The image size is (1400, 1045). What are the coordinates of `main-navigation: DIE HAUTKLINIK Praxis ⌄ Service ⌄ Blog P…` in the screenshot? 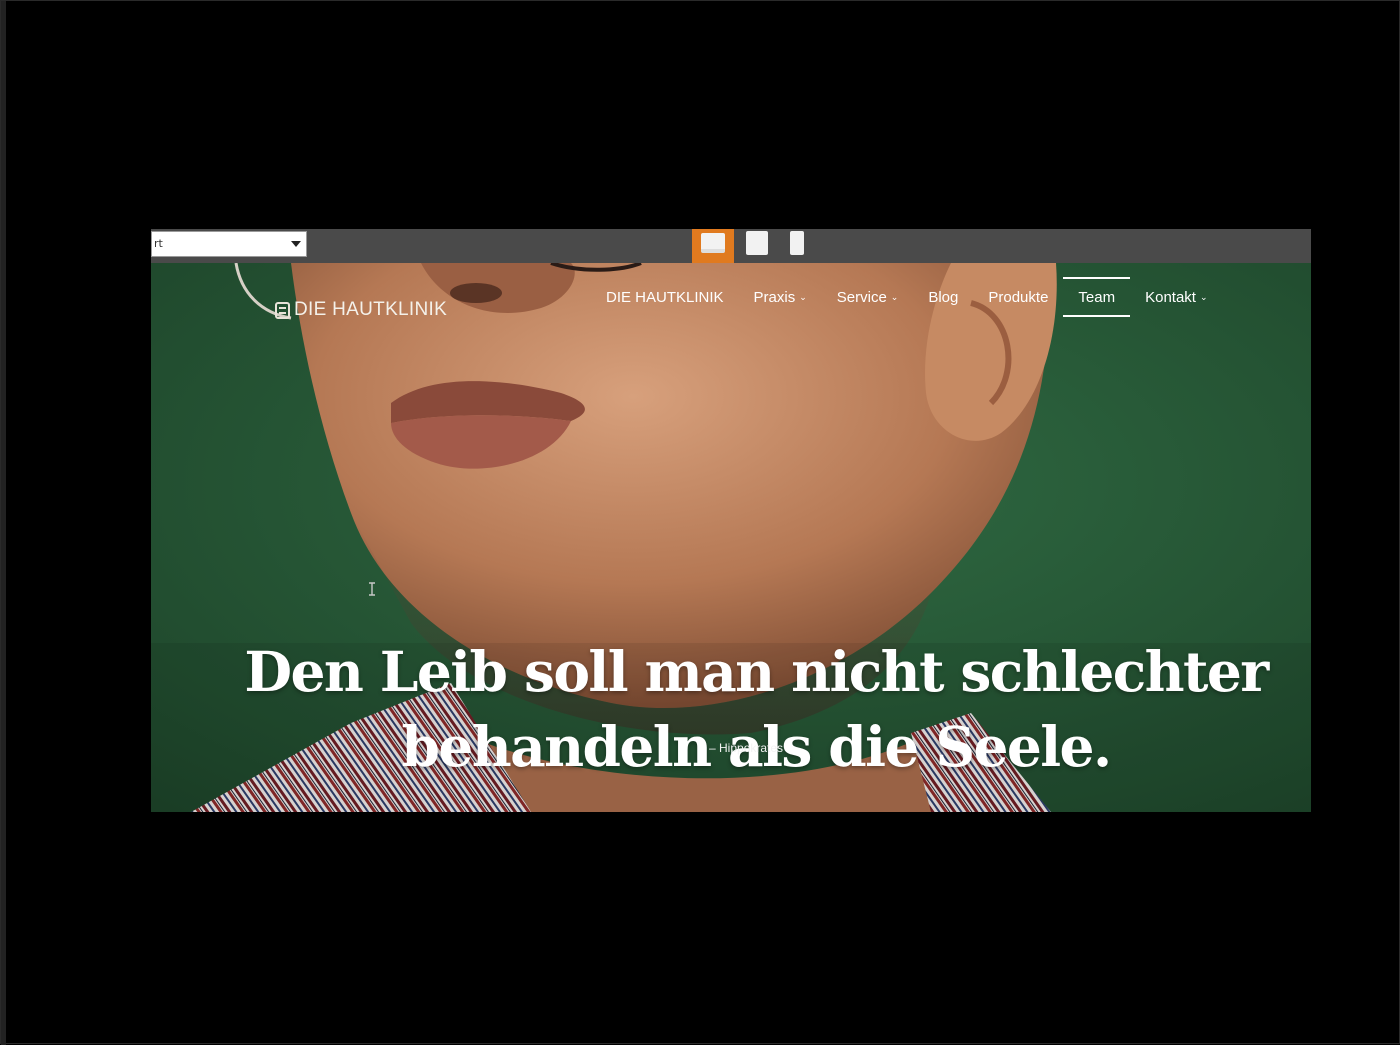 It's located at (907, 297).